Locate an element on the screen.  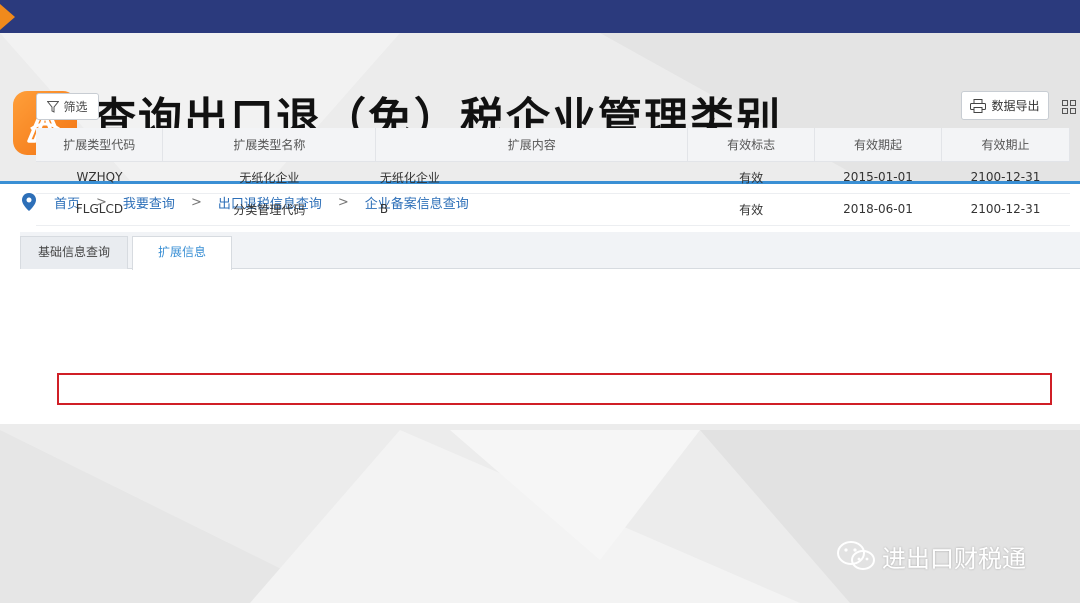
wechat-icon is located at coordinates (856, 555).